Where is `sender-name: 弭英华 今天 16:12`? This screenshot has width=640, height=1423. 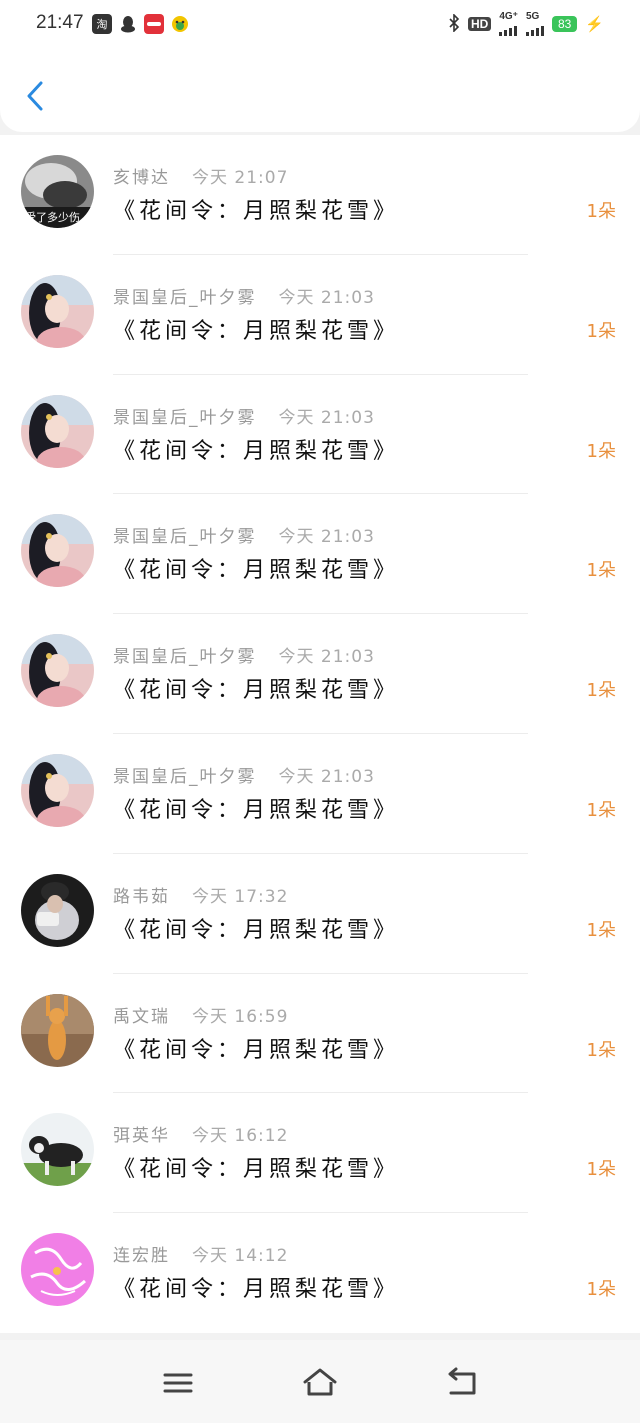
sender-name: 弭英华 今天 16:12 is located at coordinates (201, 1136).